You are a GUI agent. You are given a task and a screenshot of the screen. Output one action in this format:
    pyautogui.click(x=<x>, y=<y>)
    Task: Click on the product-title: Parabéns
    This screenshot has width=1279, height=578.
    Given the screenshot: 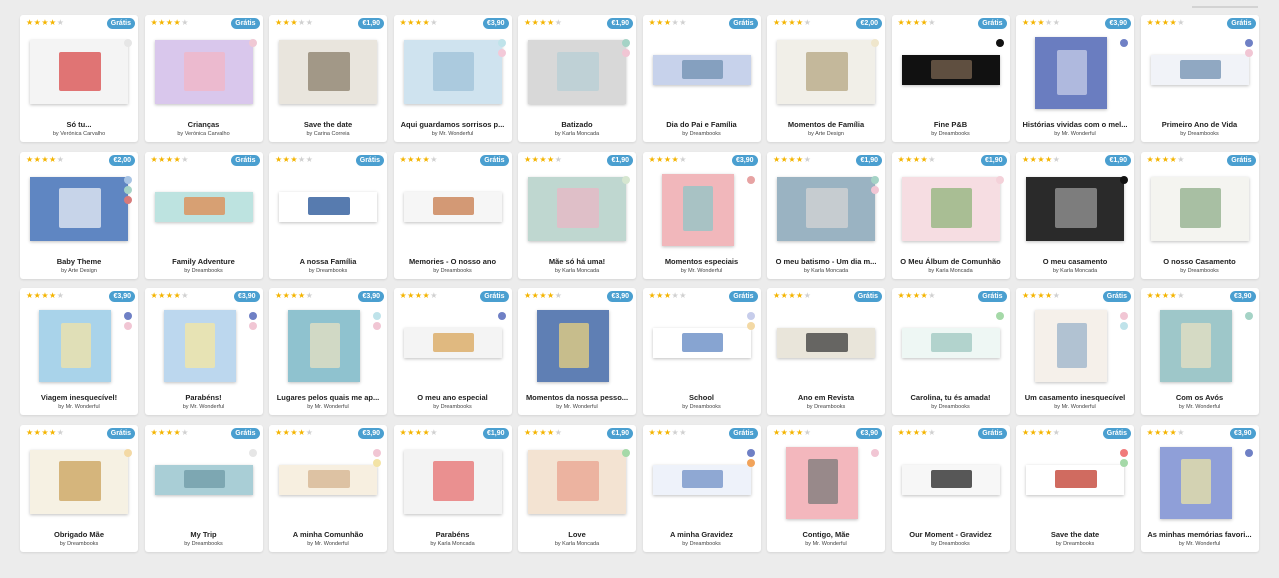 What is the action you would take?
    pyautogui.click(x=453, y=535)
    